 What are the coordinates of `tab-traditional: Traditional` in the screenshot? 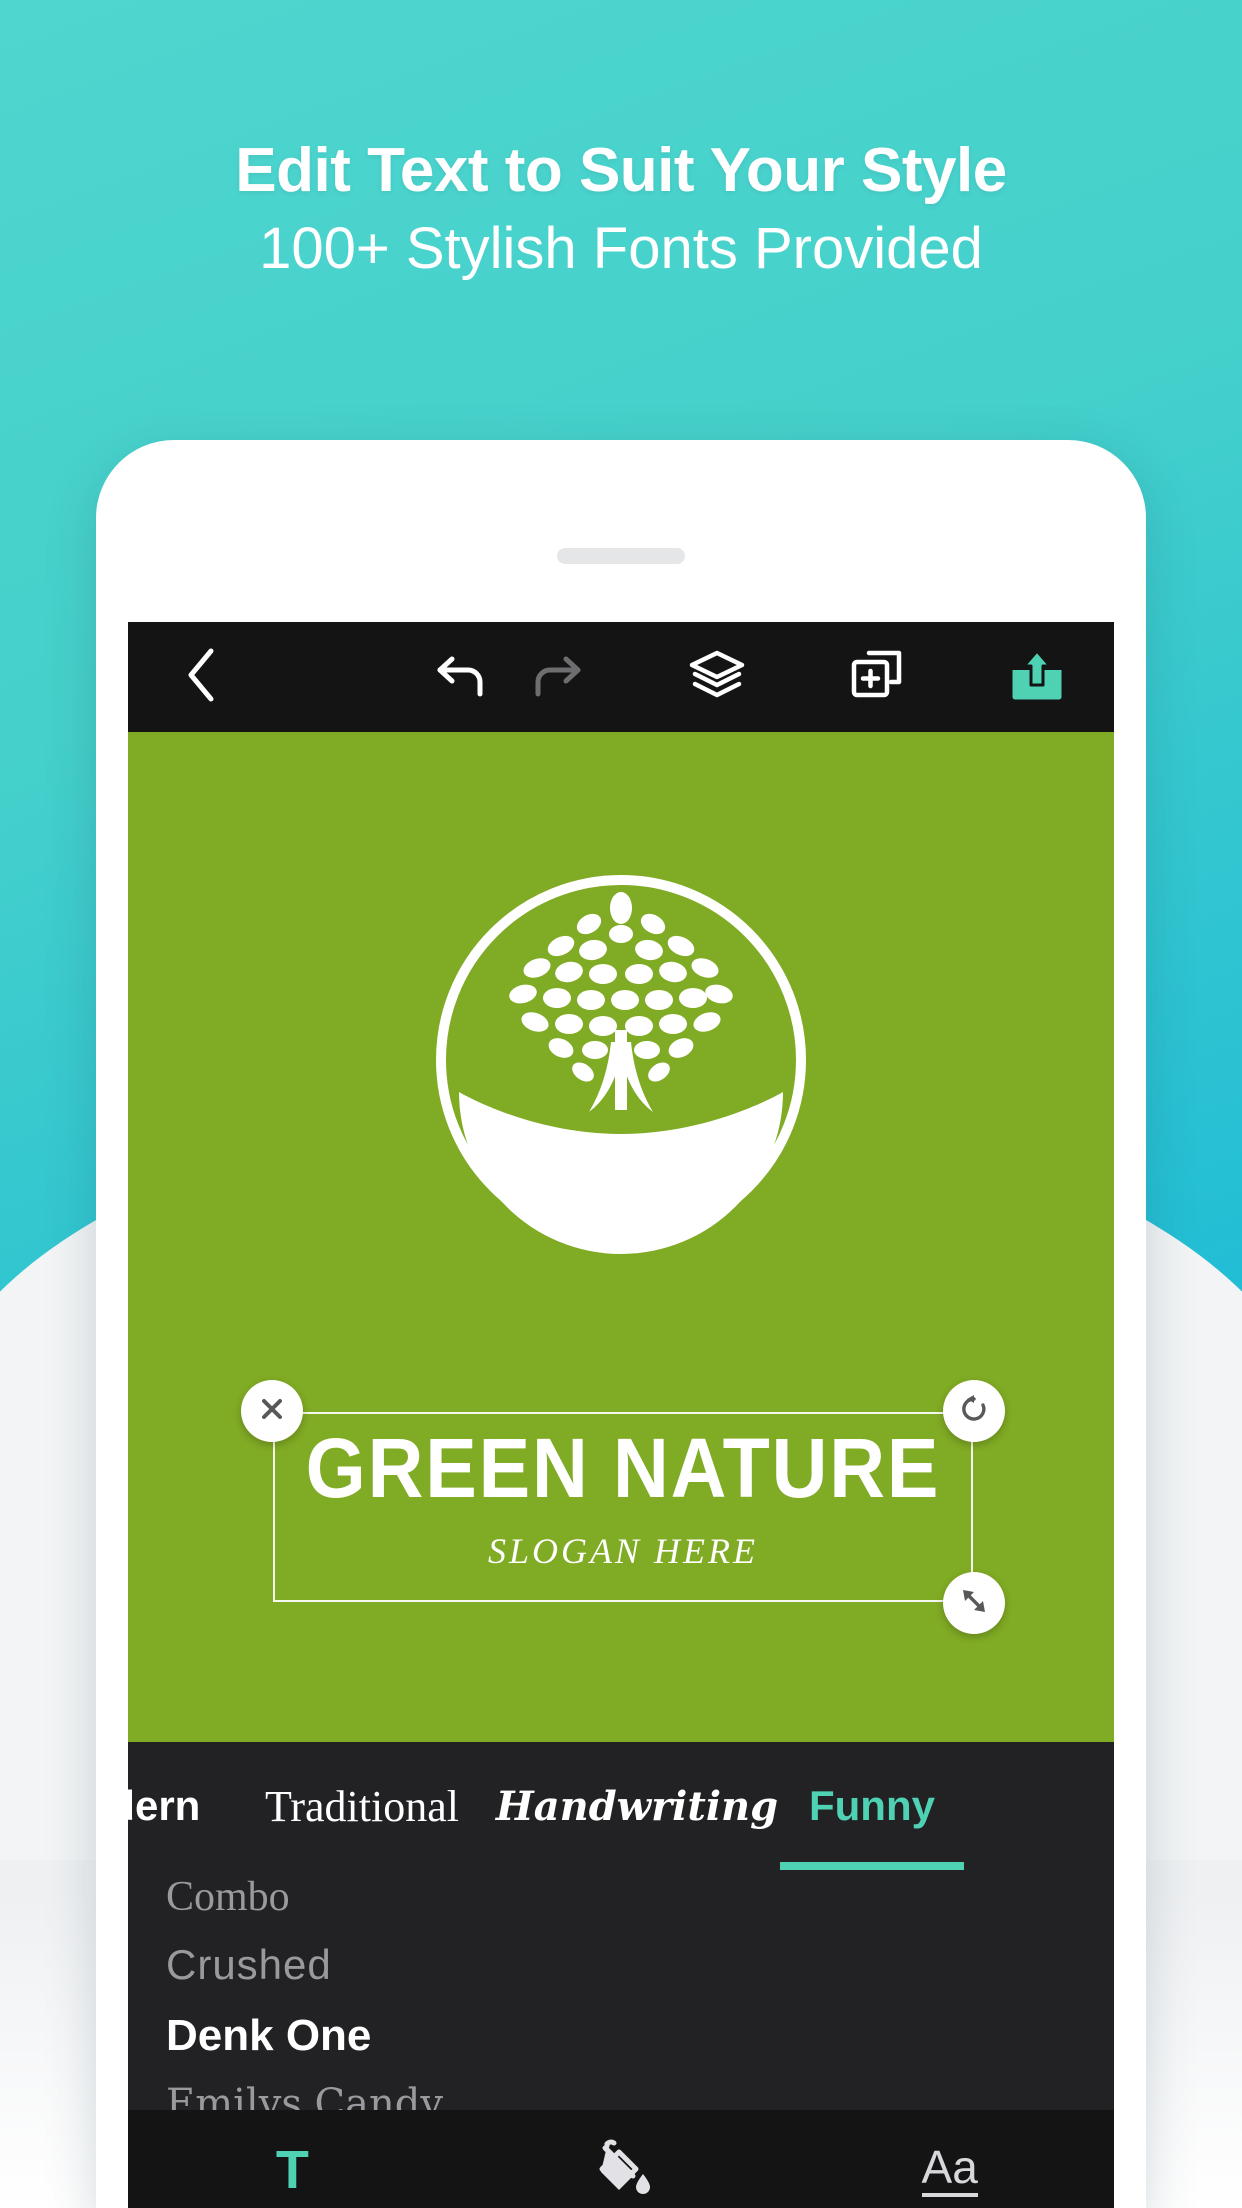 It's located at (362, 1806).